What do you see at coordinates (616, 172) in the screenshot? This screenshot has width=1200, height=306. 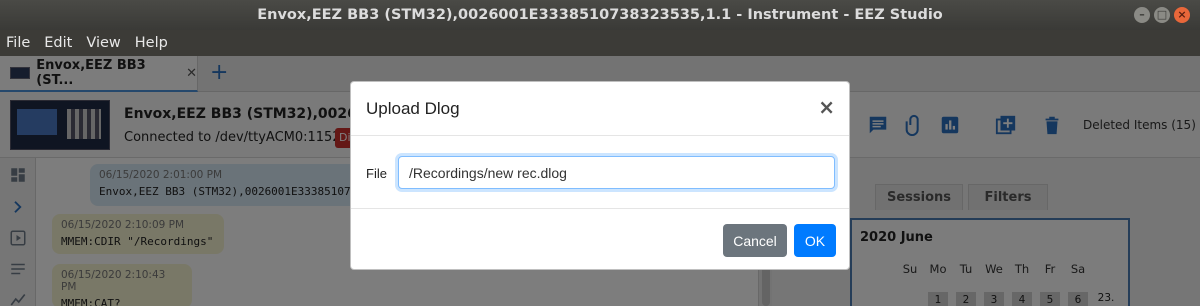 I see `file-path-input` at bounding box center [616, 172].